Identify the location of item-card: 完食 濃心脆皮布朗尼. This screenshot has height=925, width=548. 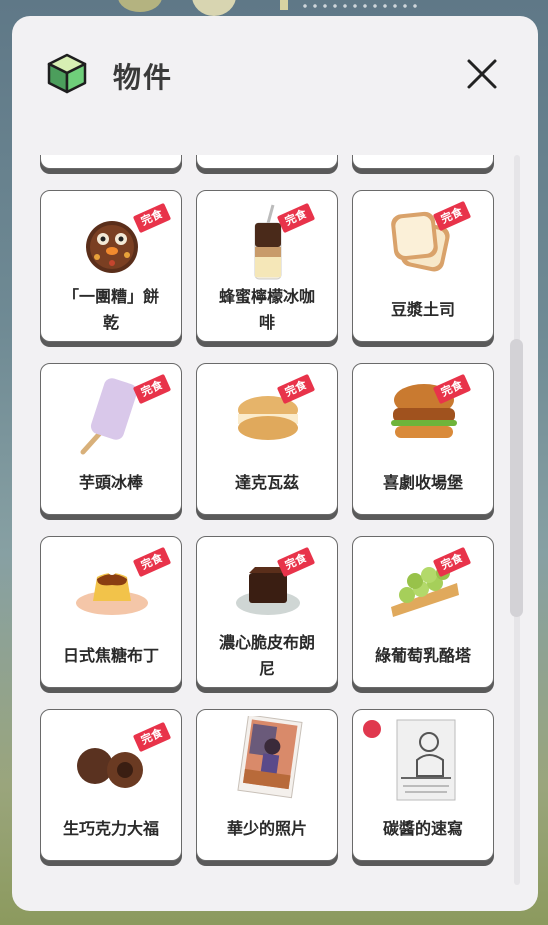
(267, 612).